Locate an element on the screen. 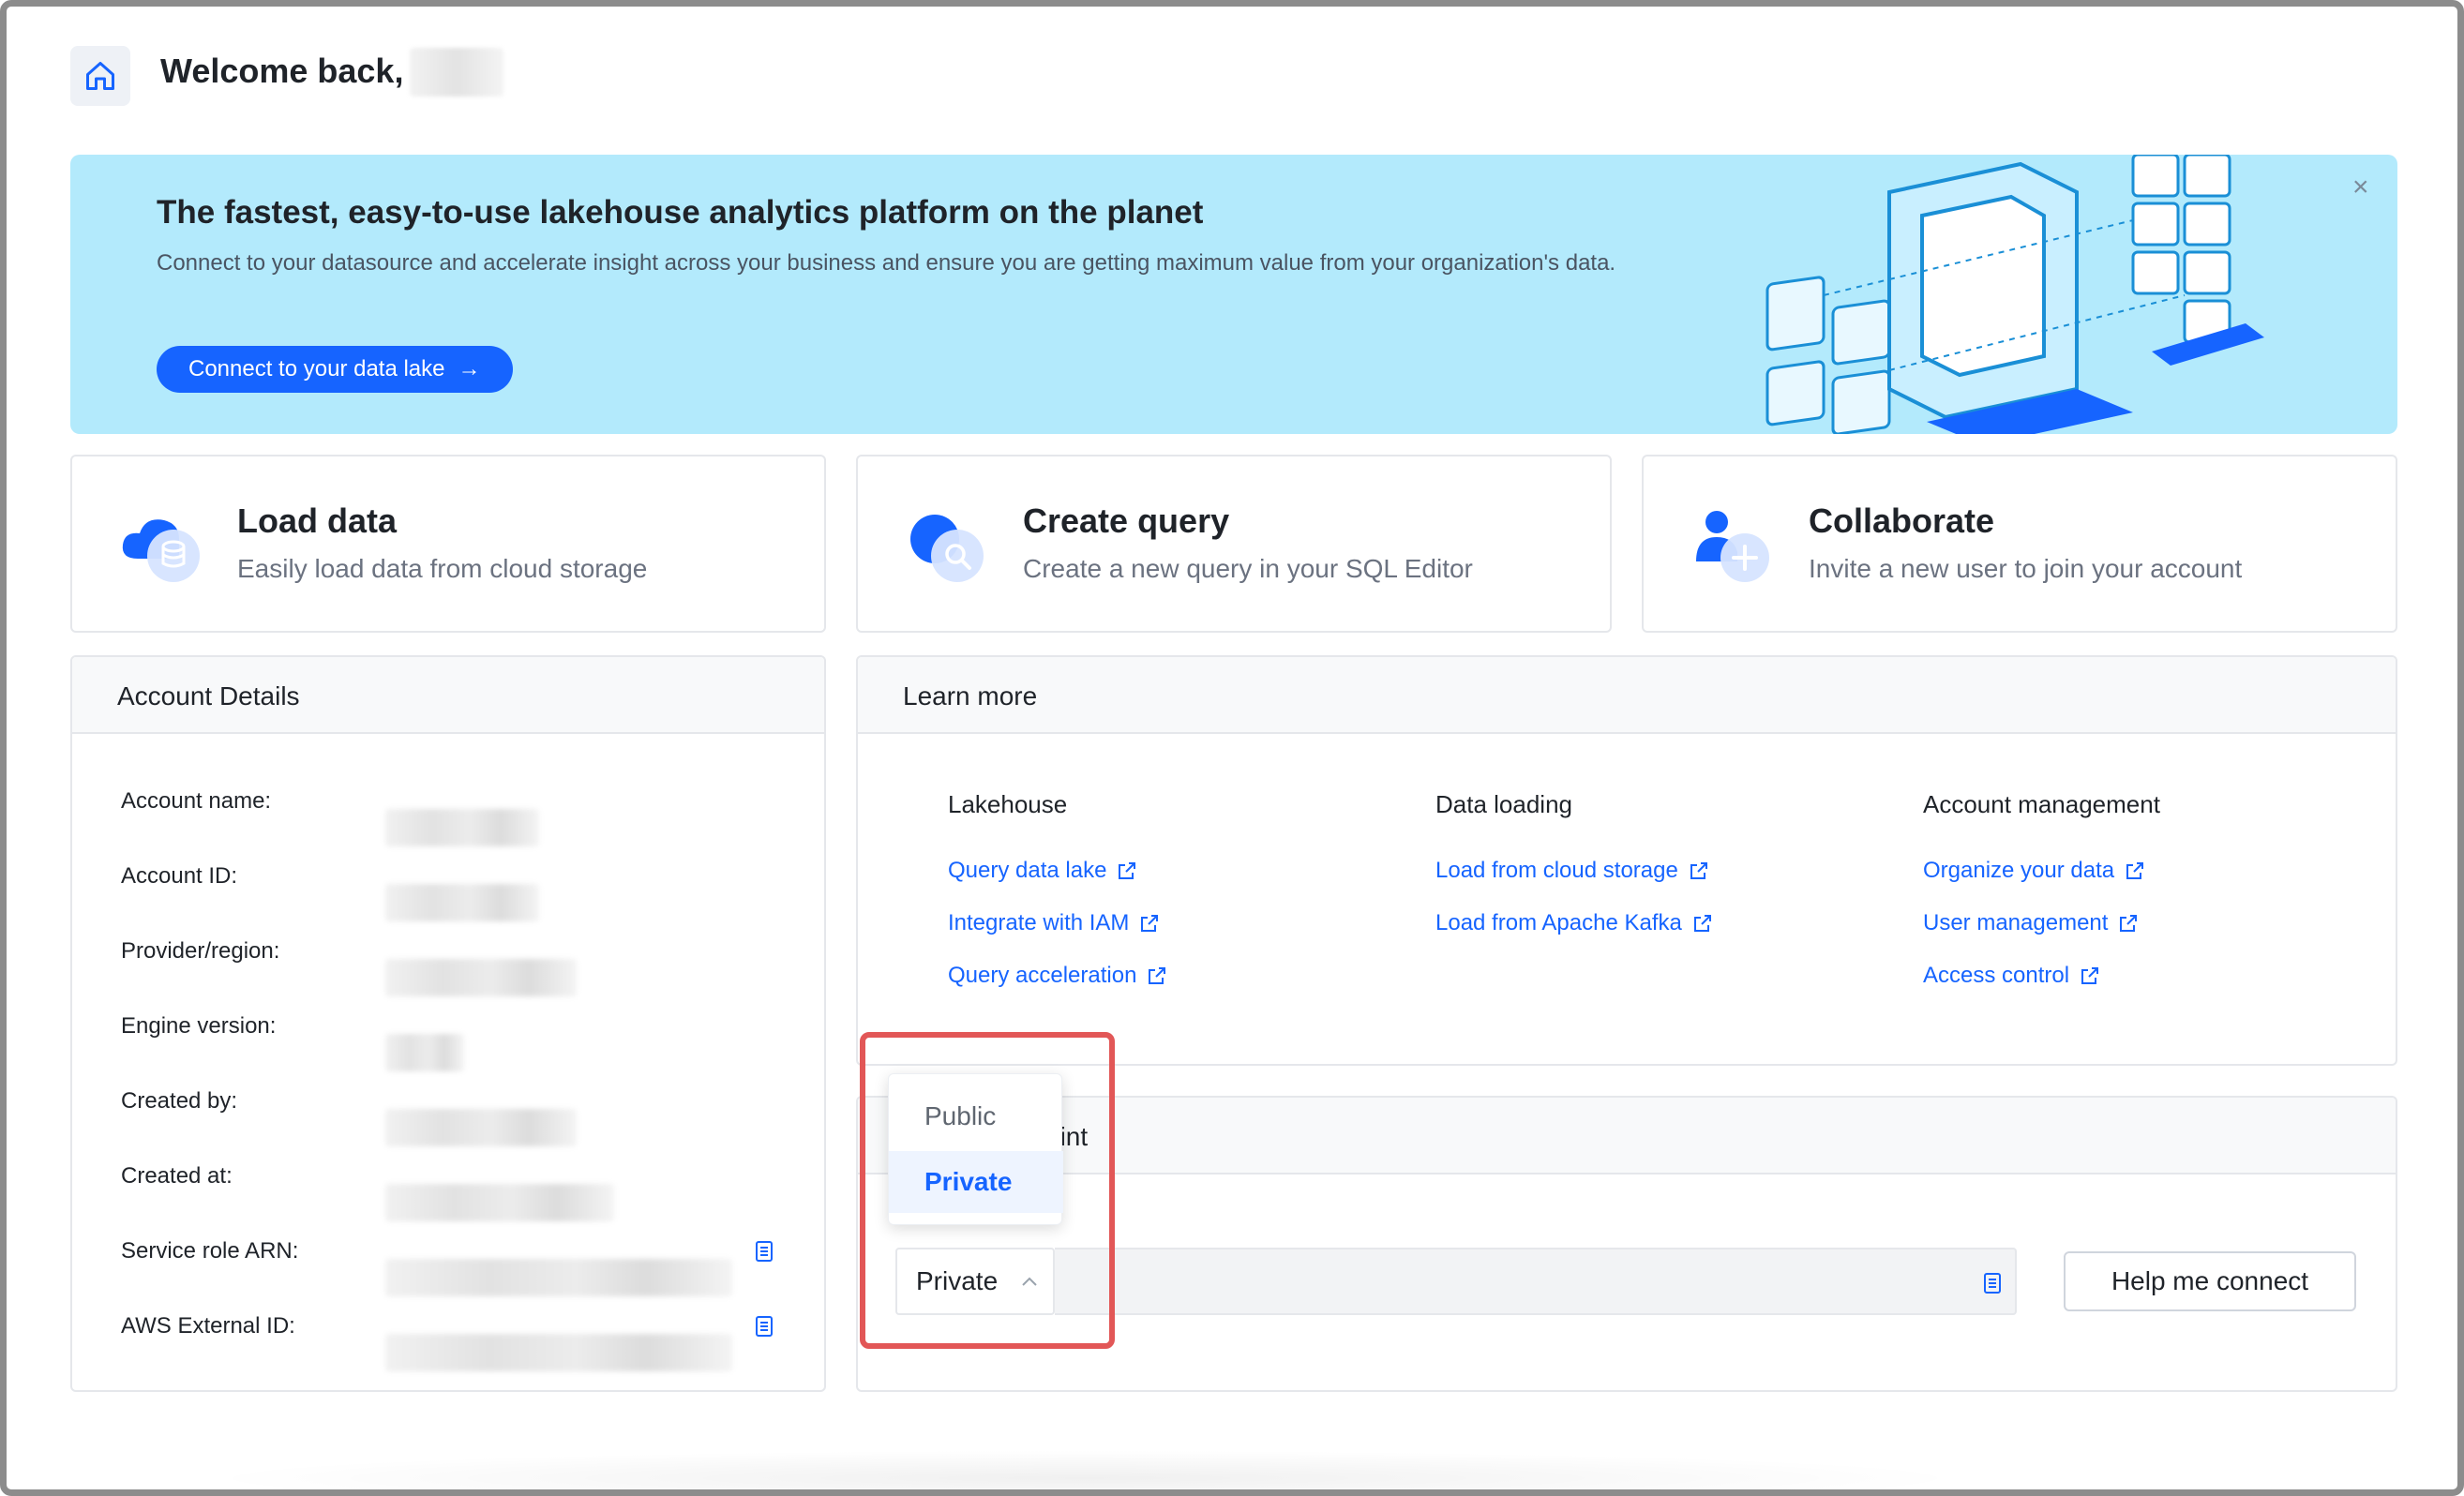 The image size is (2464, 1496). engine-version-label: Engine version: is located at coordinates (199, 1026).